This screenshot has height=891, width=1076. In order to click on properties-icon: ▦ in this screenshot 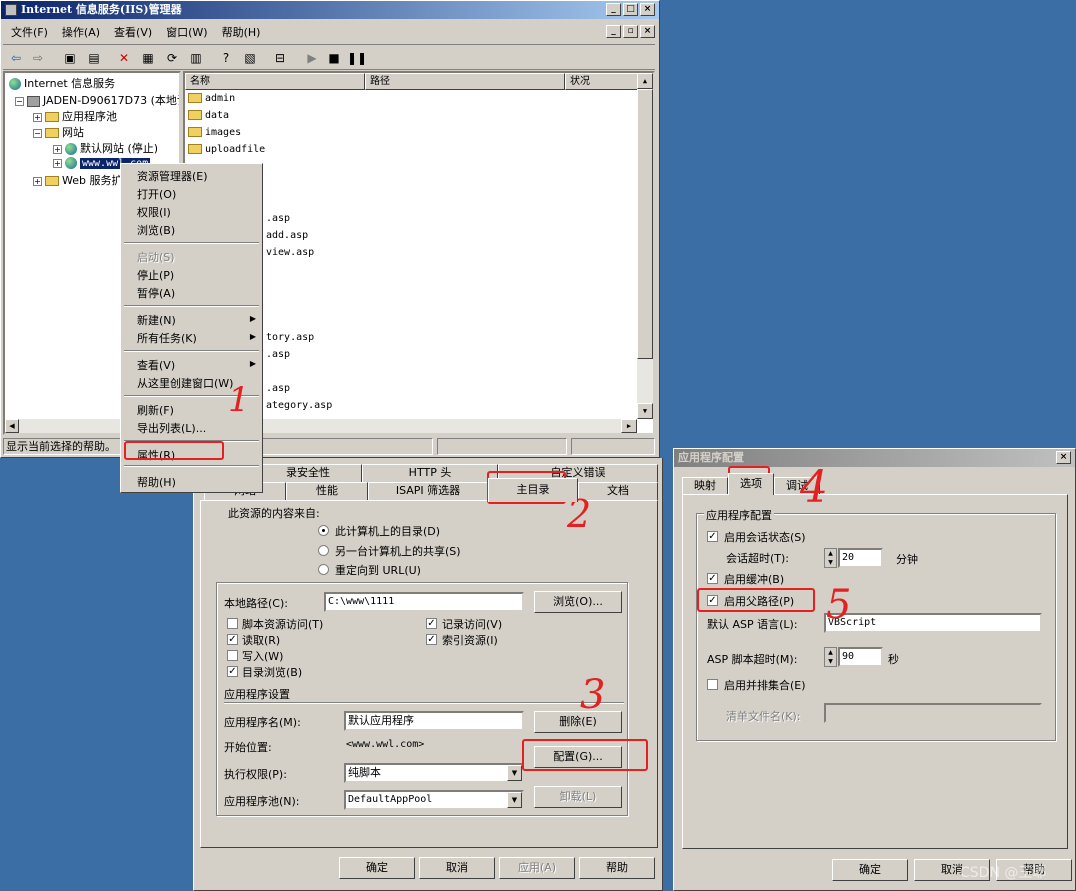, I will do `click(148, 58)`.